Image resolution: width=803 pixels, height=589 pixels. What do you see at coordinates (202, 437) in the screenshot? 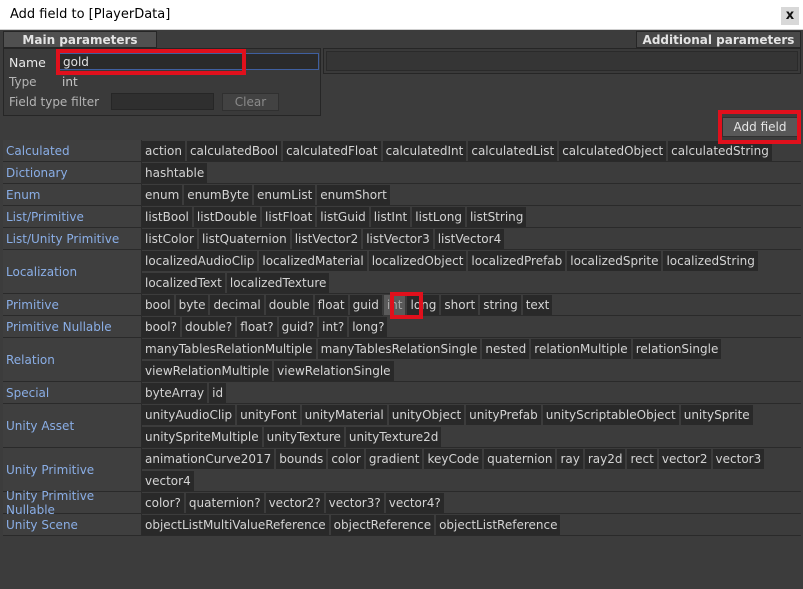
I see `type-button: unitySpriteMultiple` at bounding box center [202, 437].